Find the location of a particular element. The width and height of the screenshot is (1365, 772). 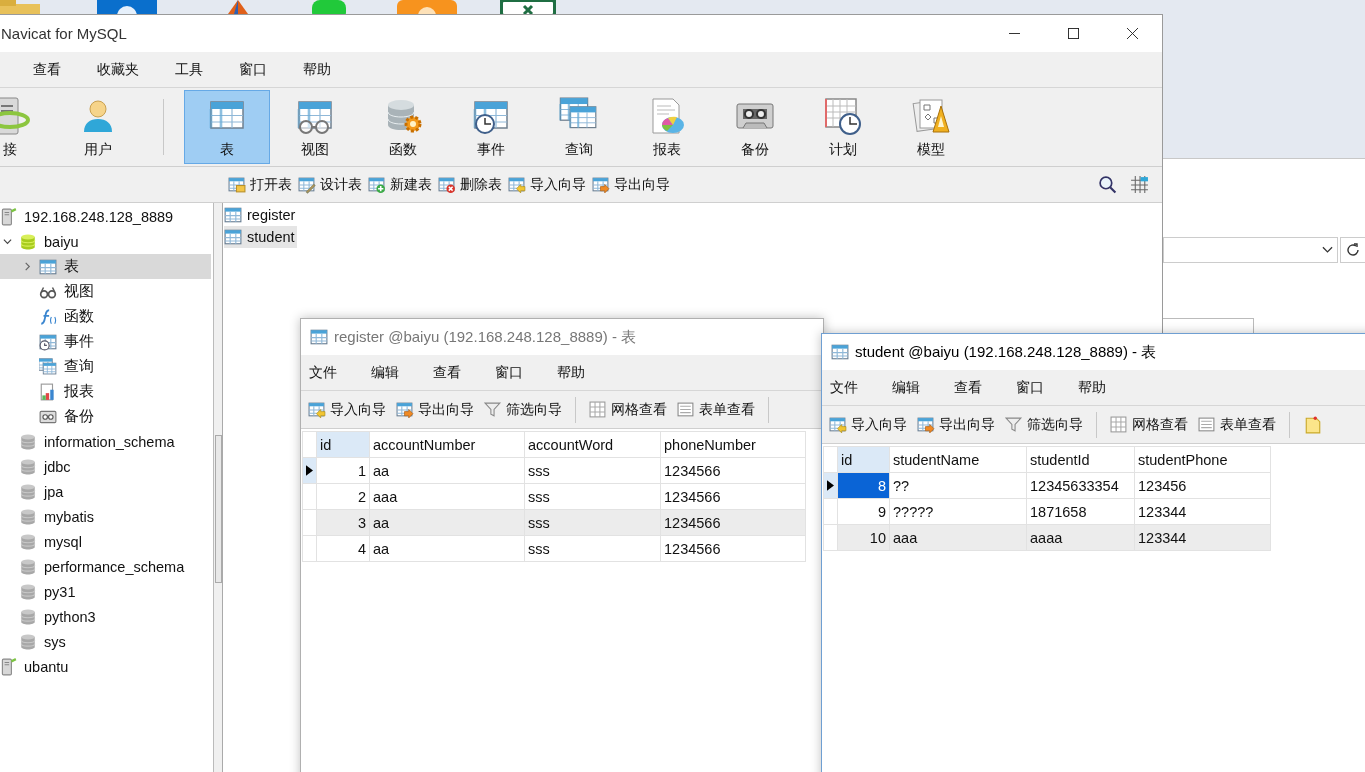

column-header: accountNumber is located at coordinates (447, 444).